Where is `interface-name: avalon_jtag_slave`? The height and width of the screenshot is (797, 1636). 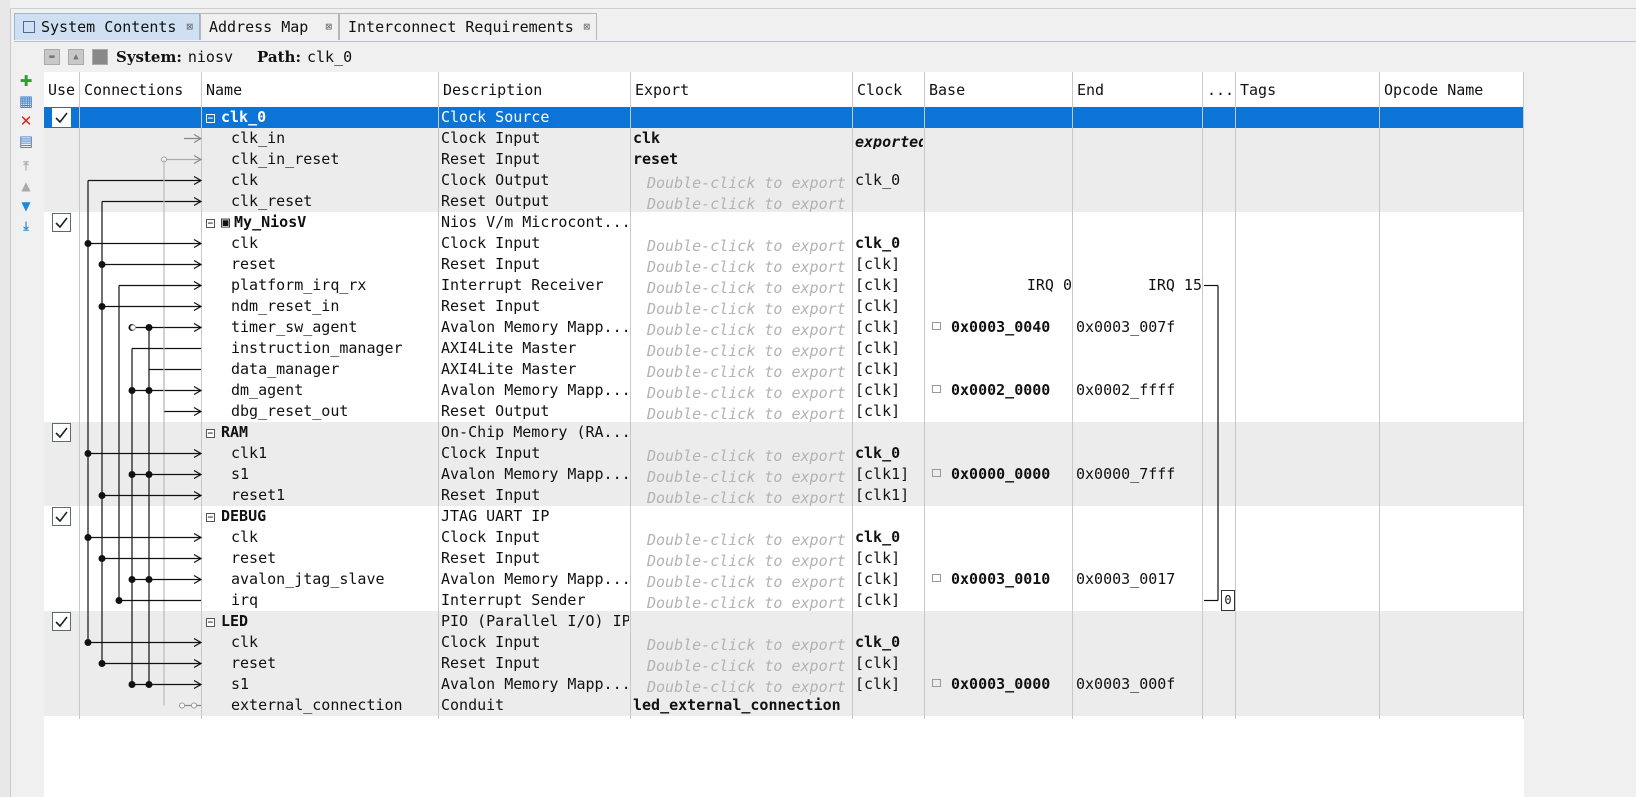 interface-name: avalon_jtag_slave is located at coordinates (334, 579).